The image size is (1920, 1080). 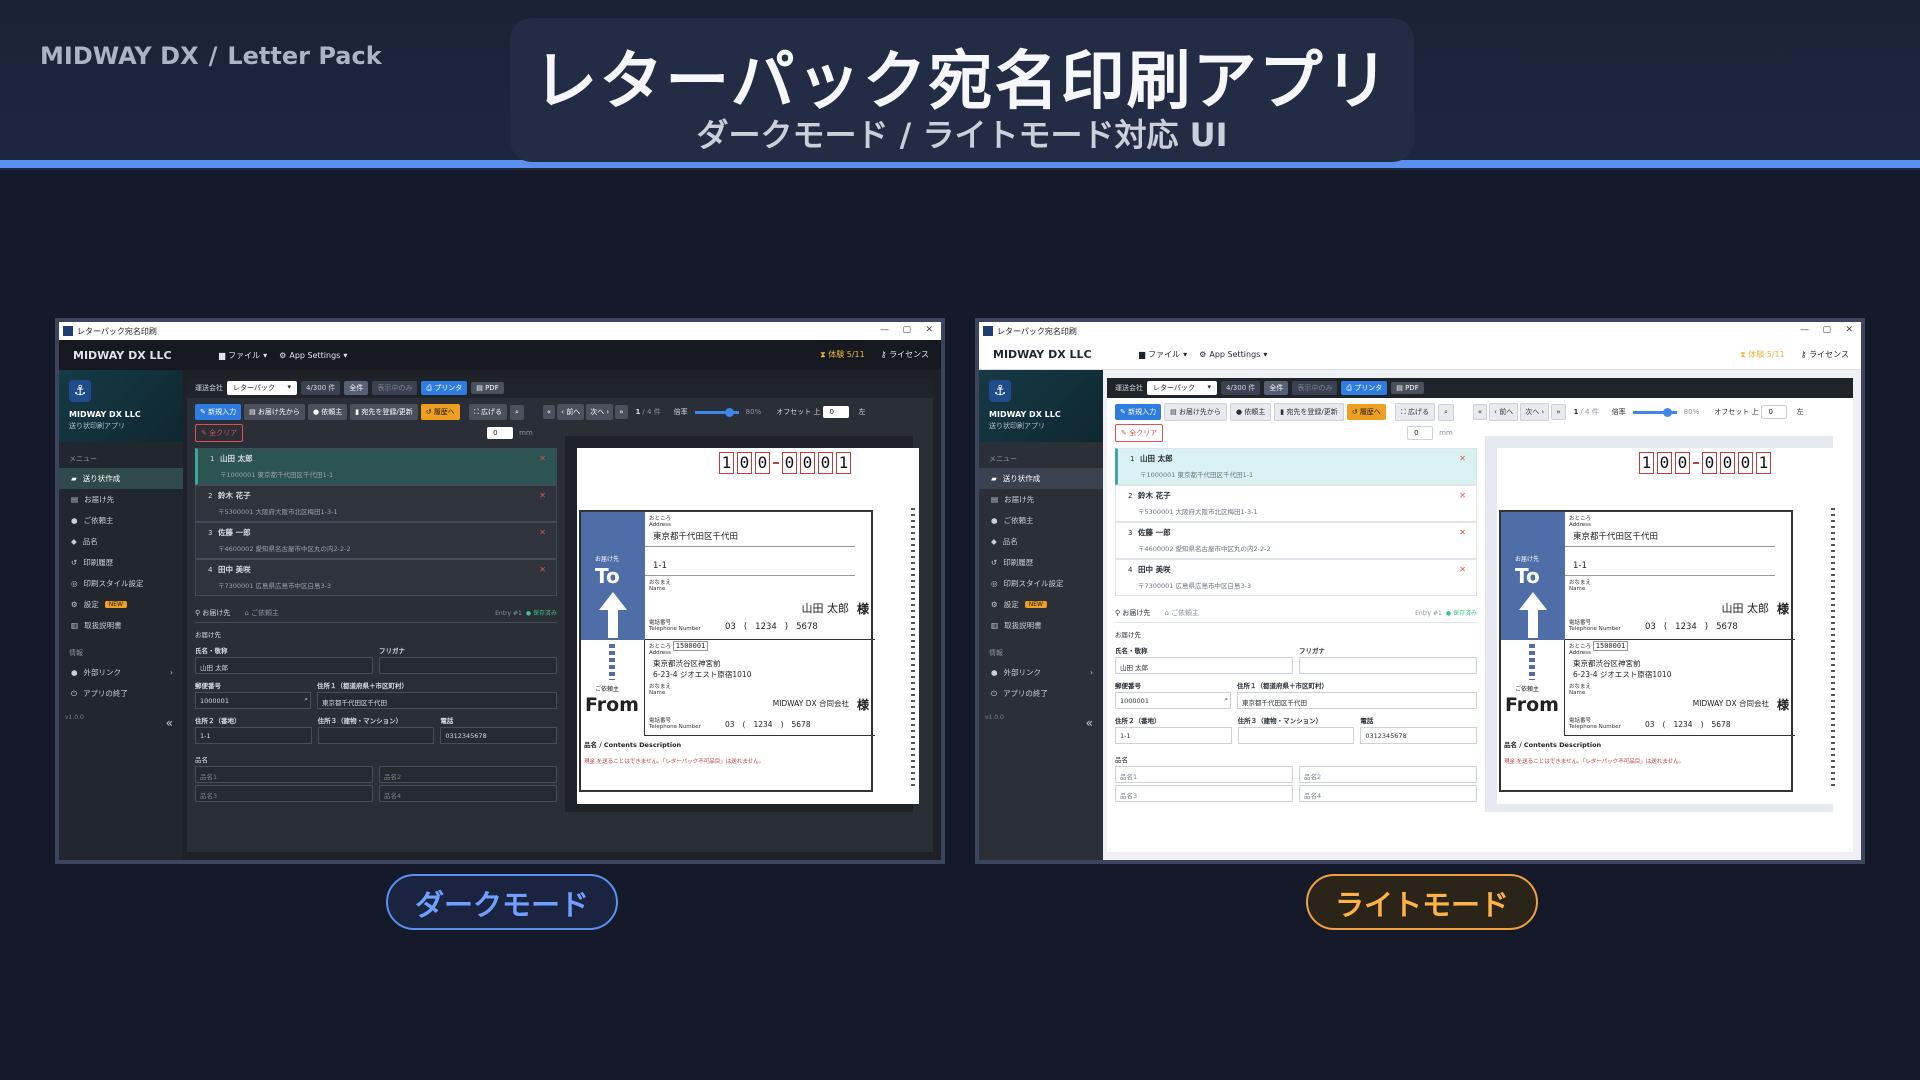 I want to click on settings-menu: ⚙ App Settings ▾, so click(x=313, y=355).